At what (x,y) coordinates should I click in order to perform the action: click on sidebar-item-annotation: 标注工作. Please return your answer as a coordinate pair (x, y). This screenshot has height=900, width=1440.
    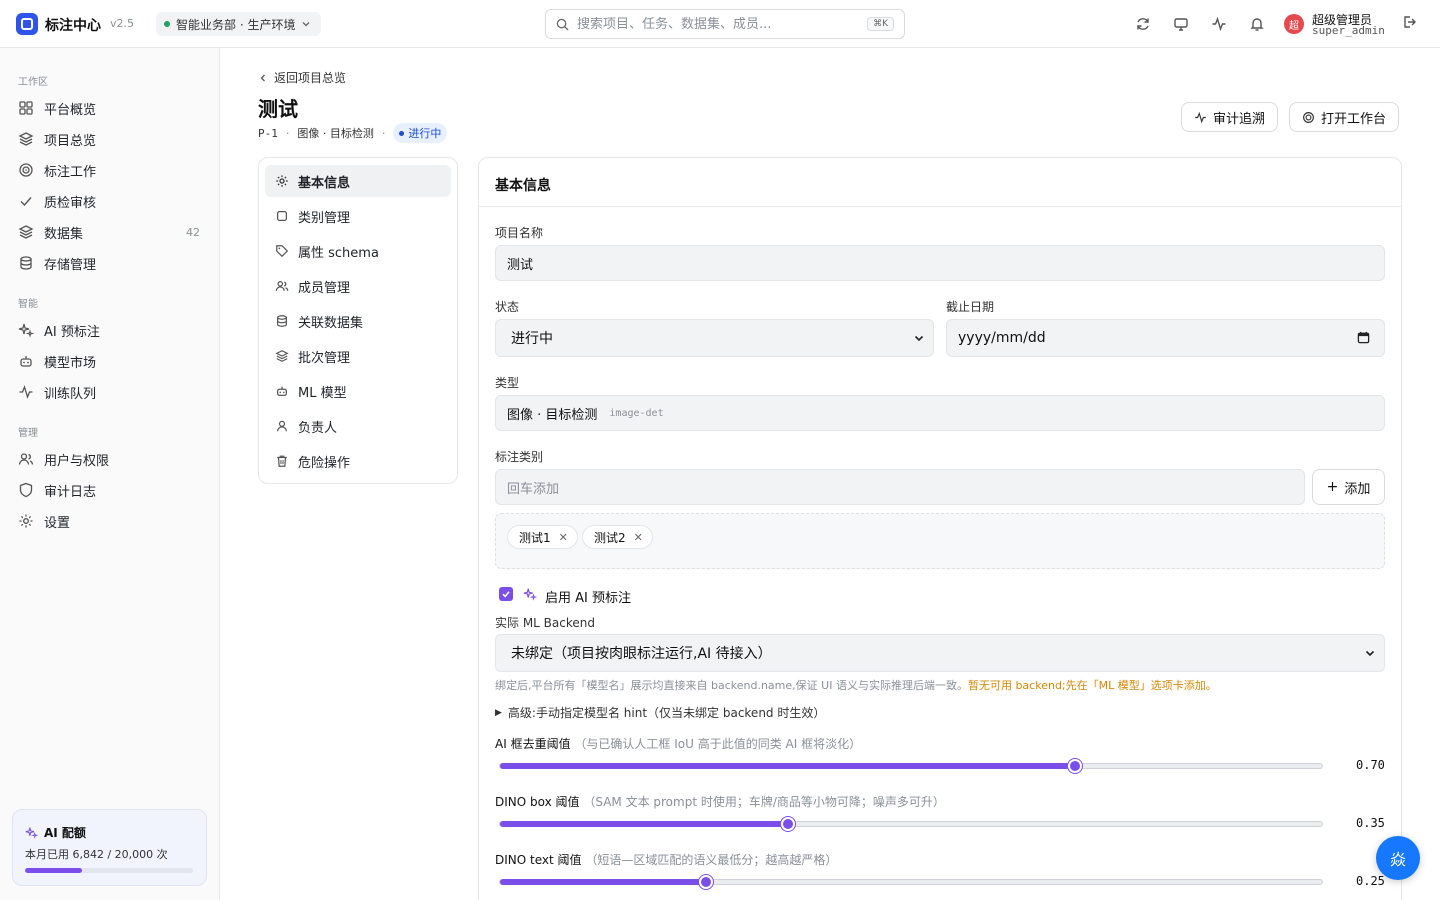
    Looking at the image, I should click on (111, 170).